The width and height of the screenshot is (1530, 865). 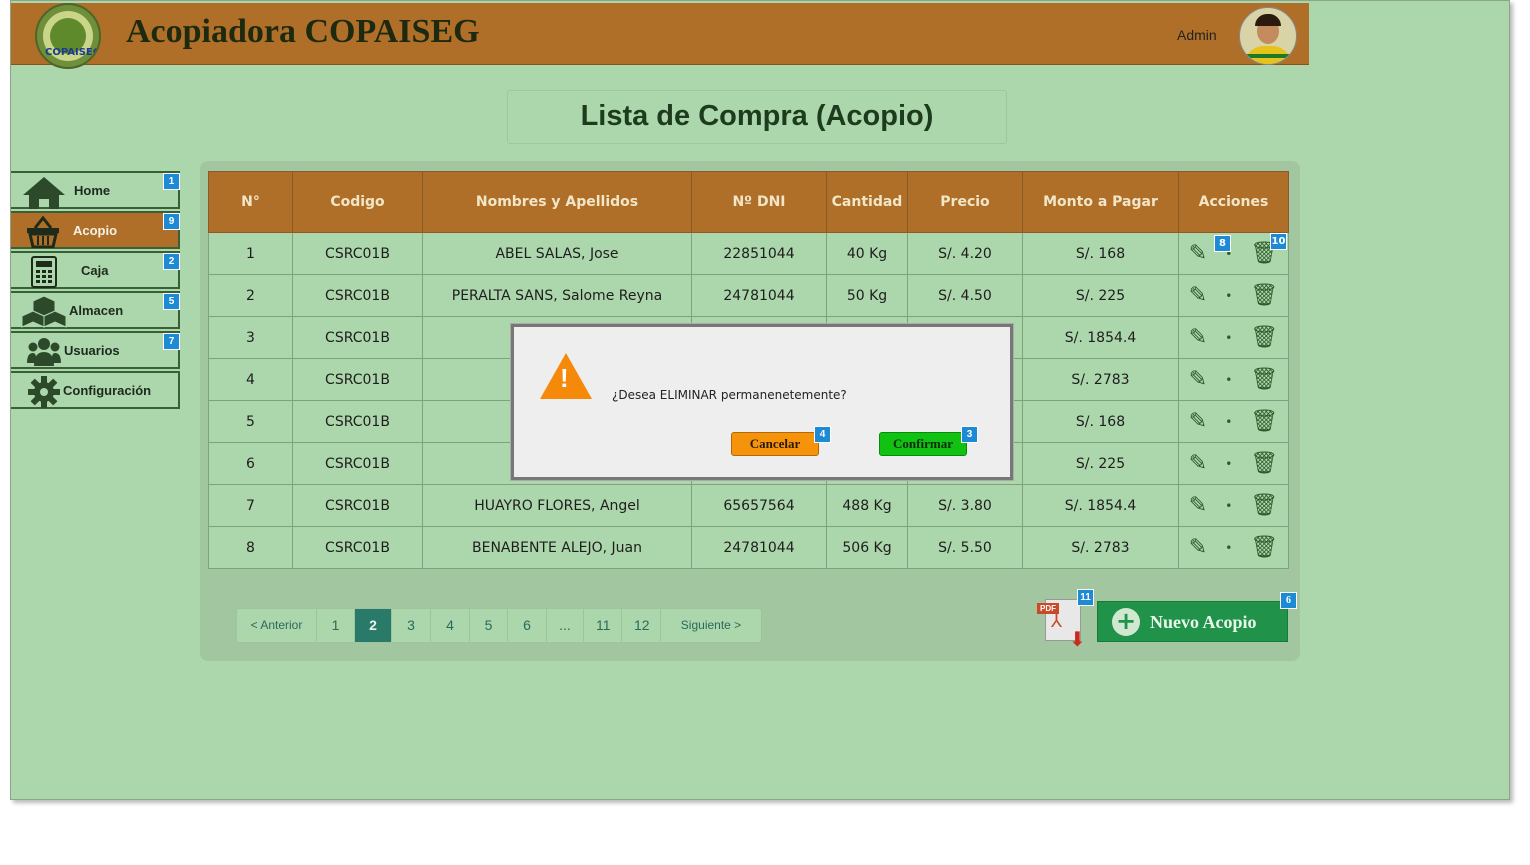 I want to click on sidebar-item-almacen: Almacen 5, so click(x=95, y=310).